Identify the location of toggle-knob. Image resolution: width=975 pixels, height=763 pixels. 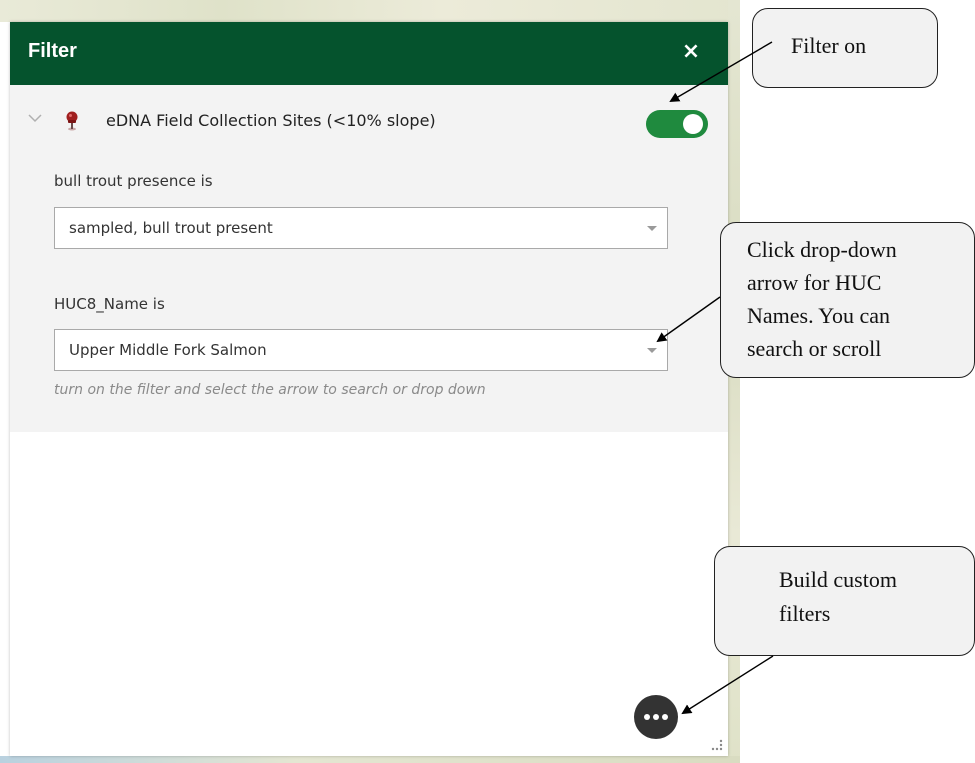
(693, 124).